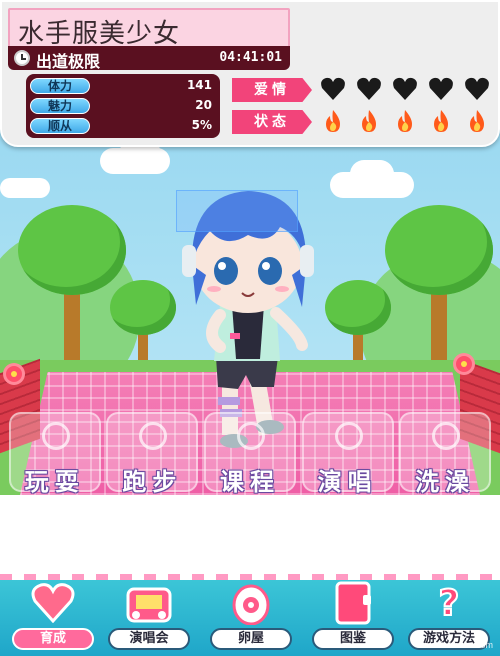  I want to click on nav-label: 育成, so click(53, 639).